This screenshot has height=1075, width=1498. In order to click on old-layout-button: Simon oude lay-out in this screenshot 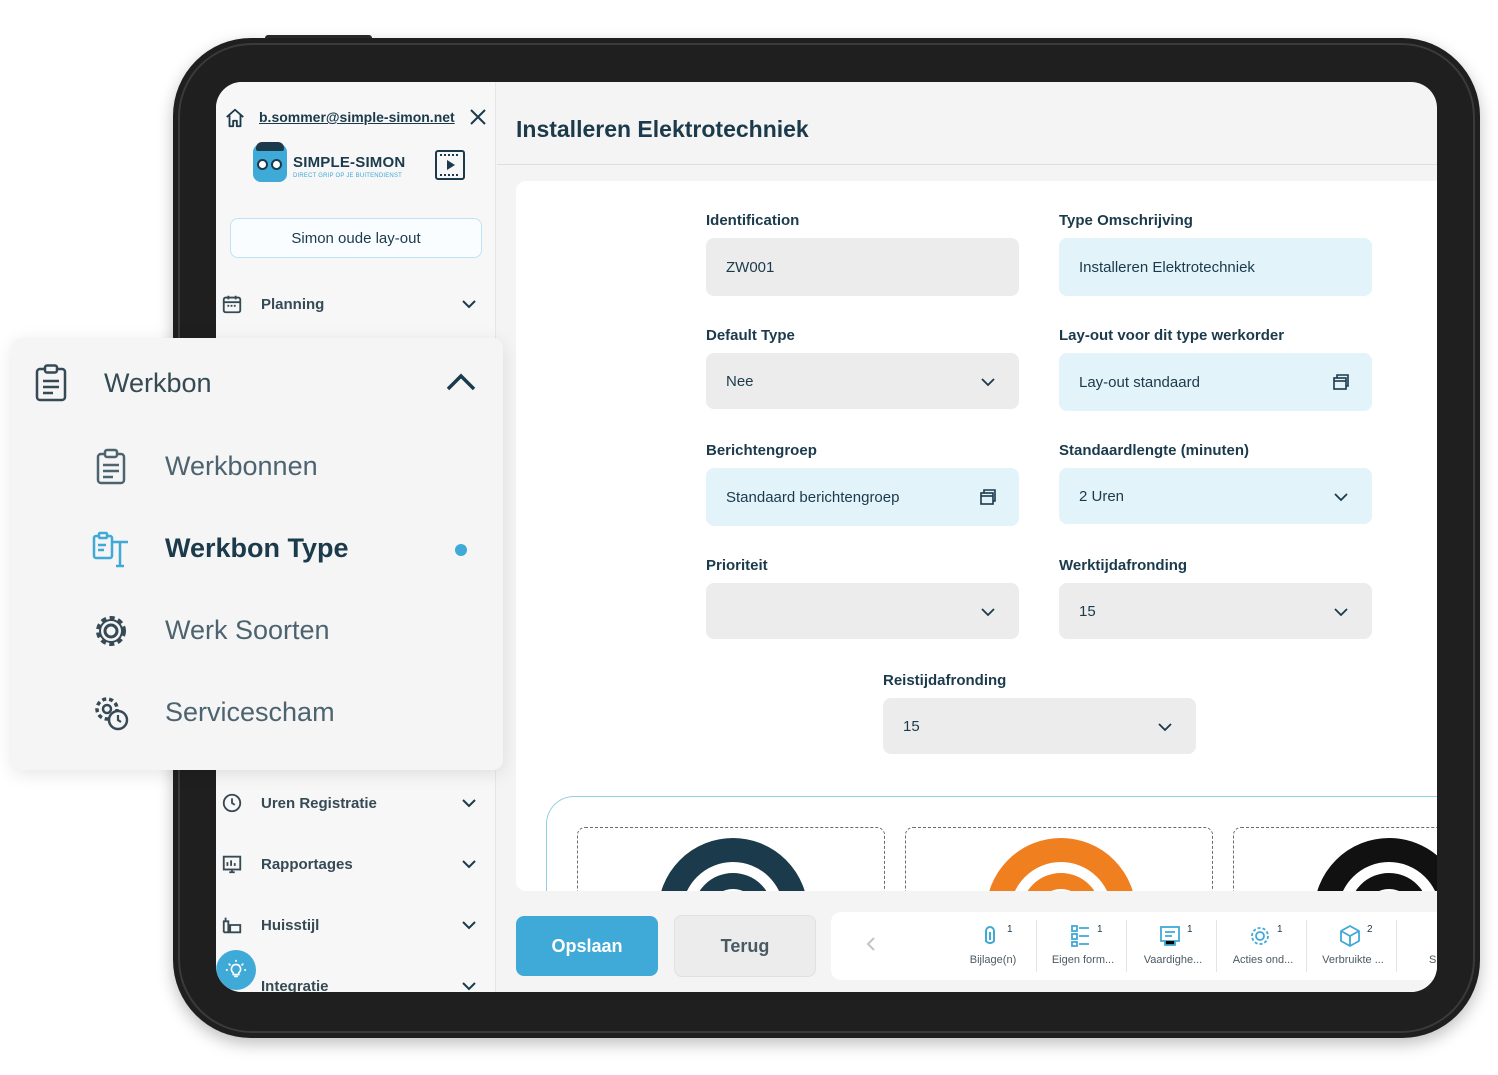, I will do `click(356, 238)`.